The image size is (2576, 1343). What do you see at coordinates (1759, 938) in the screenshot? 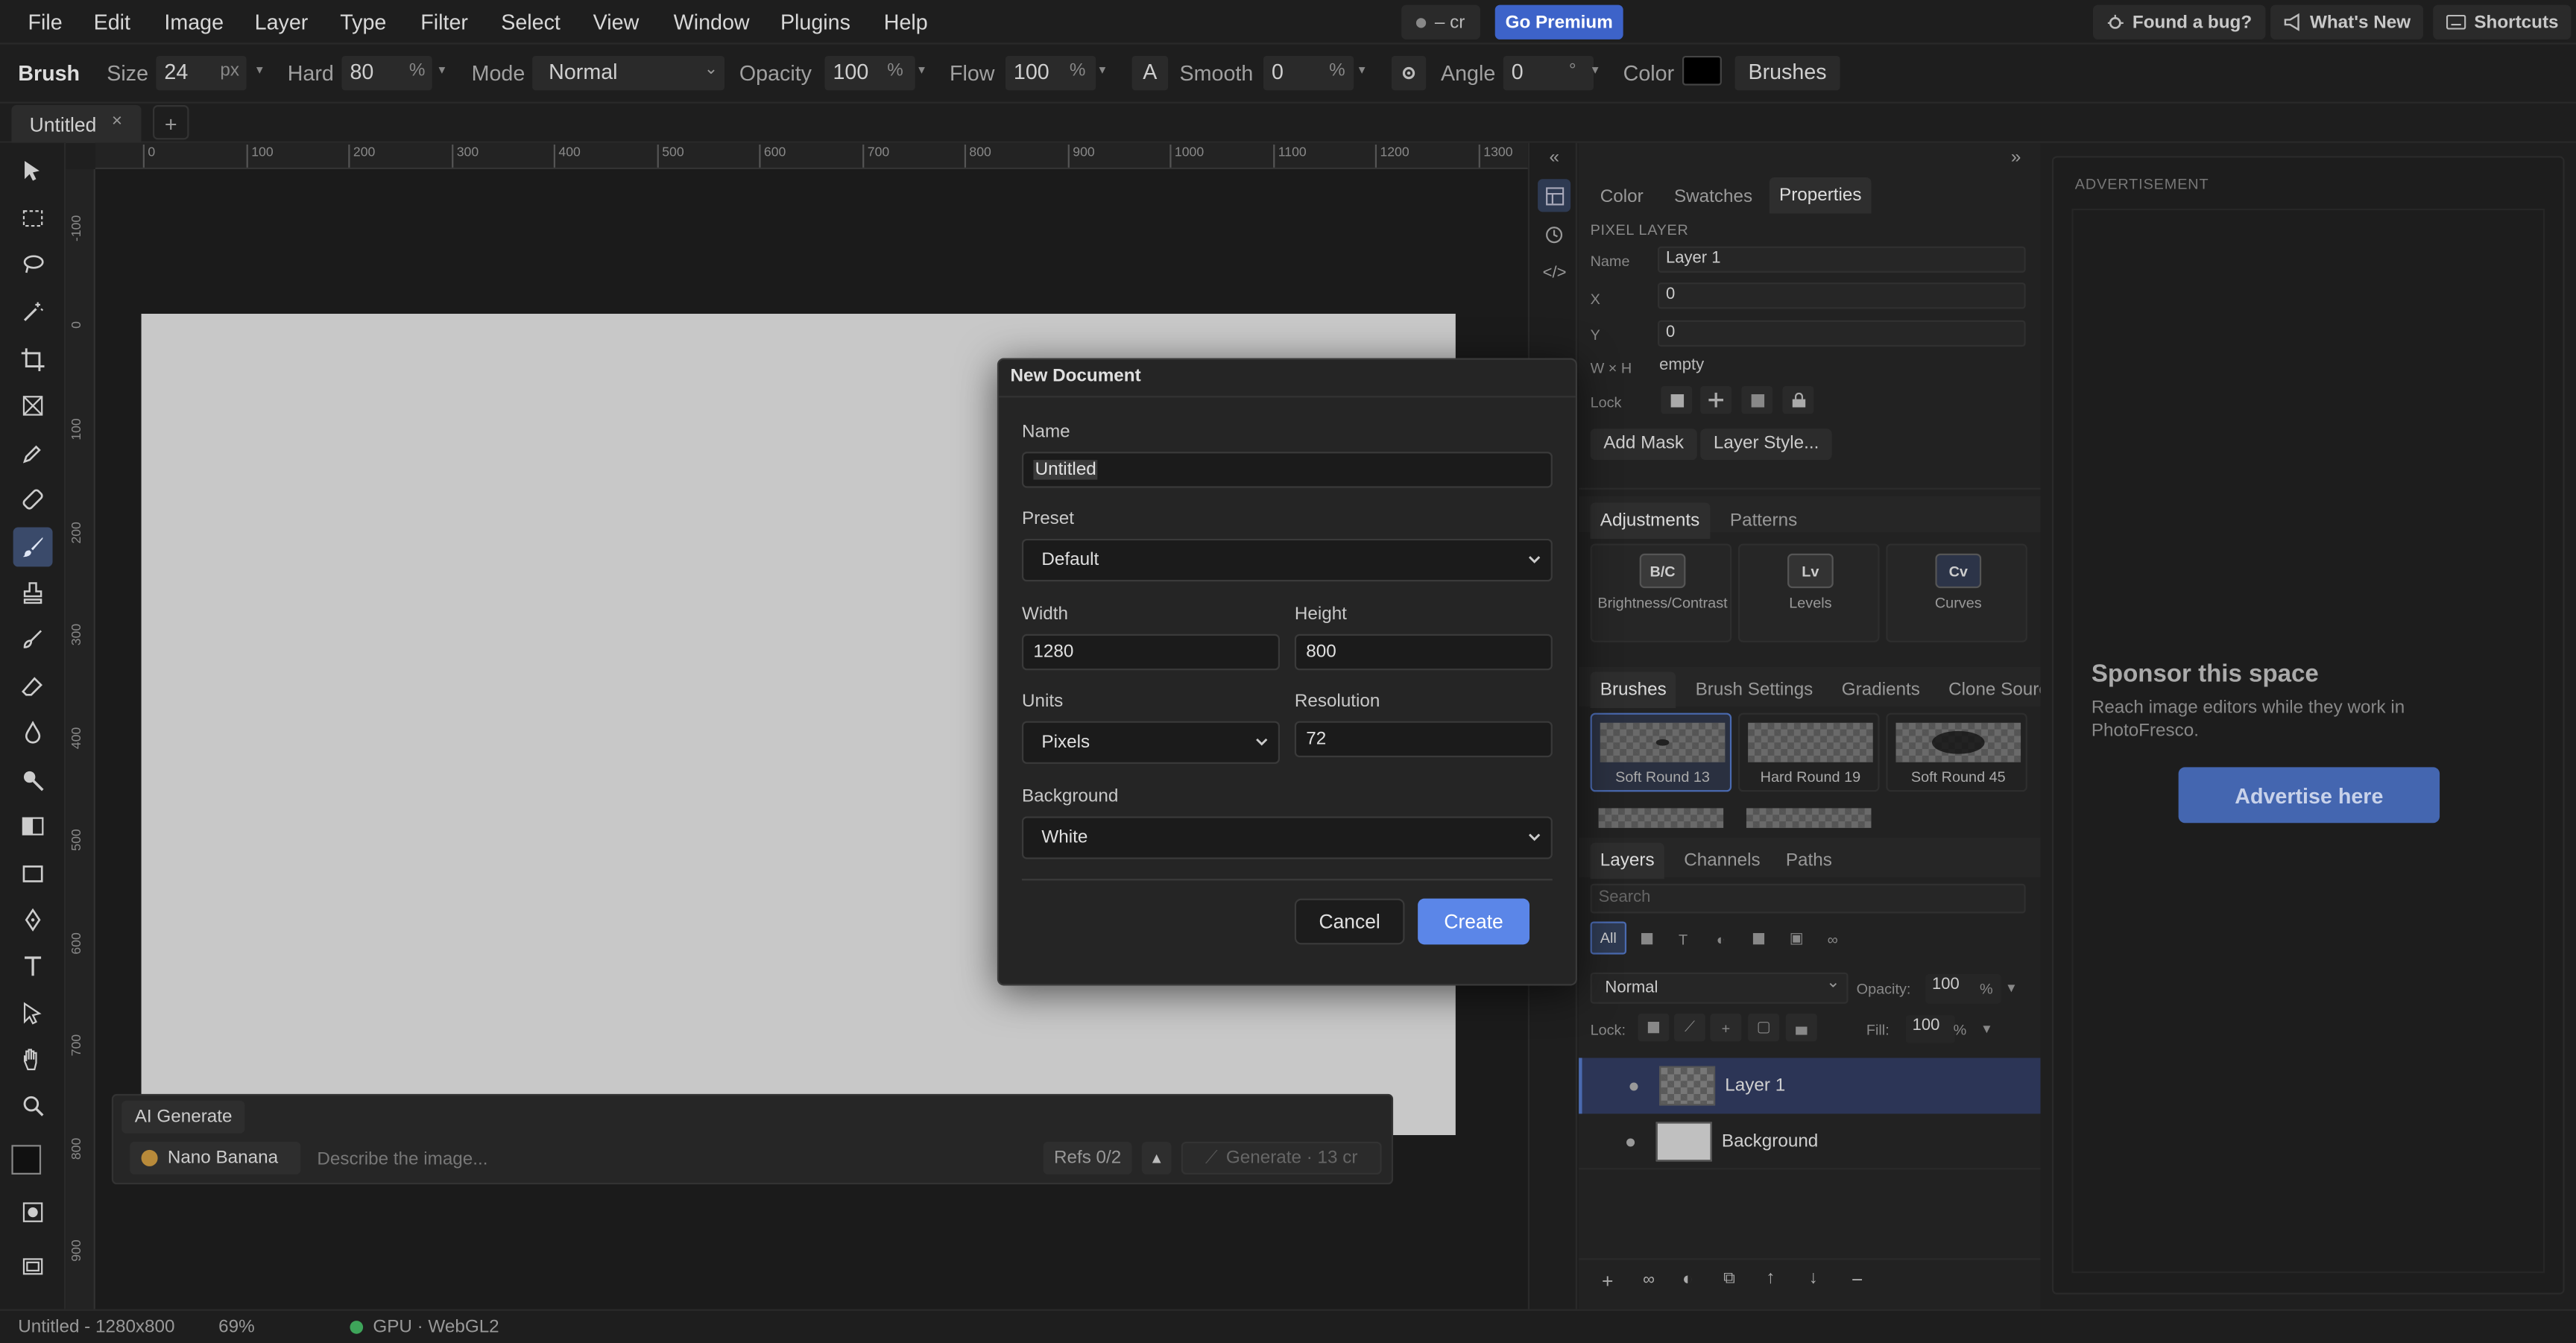
I see `filter-shape-icon` at bounding box center [1759, 938].